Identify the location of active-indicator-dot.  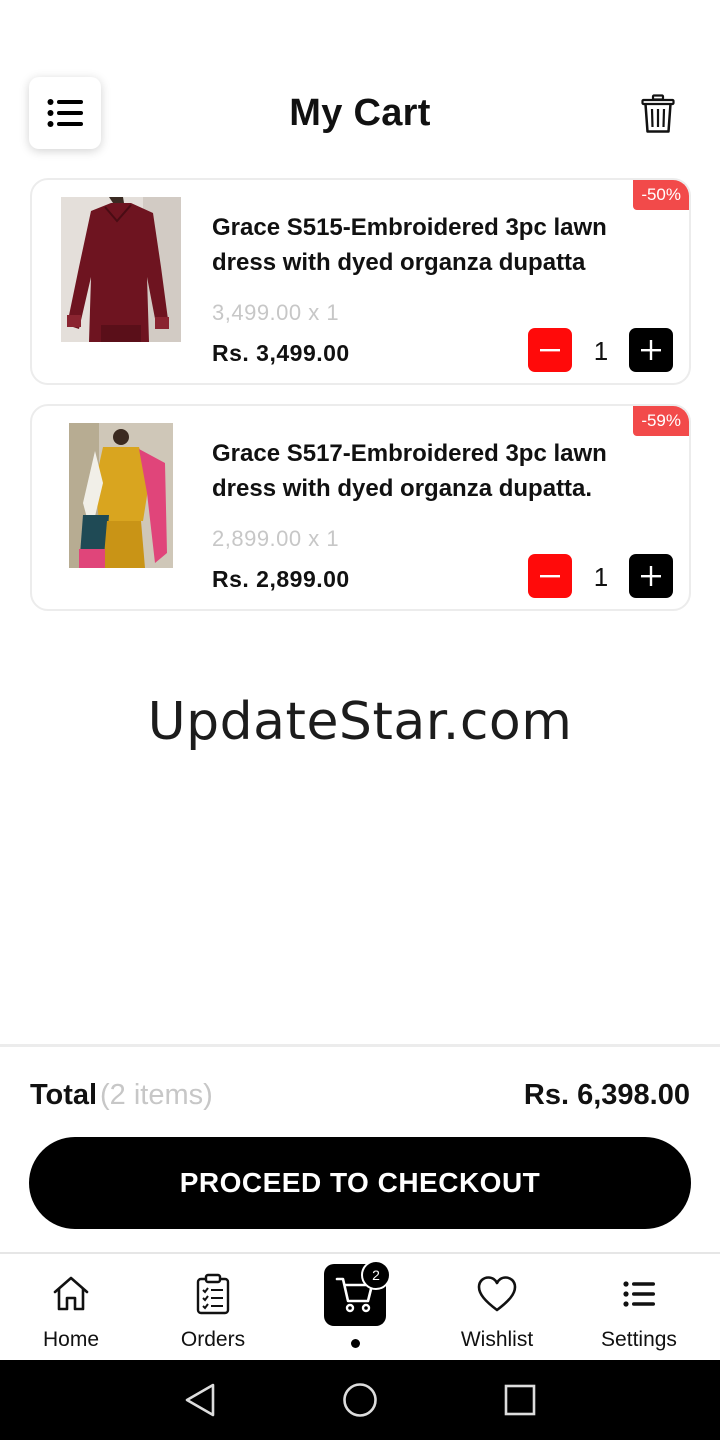
(355, 1343).